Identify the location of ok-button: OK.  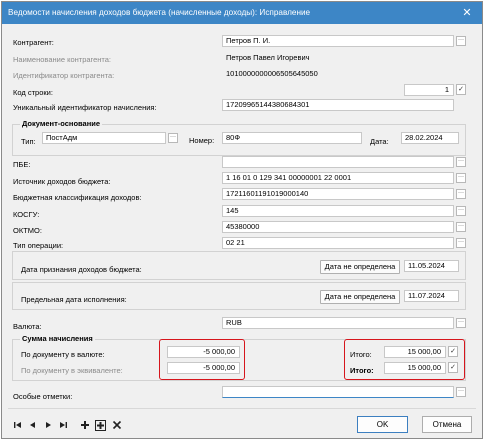
(382, 424).